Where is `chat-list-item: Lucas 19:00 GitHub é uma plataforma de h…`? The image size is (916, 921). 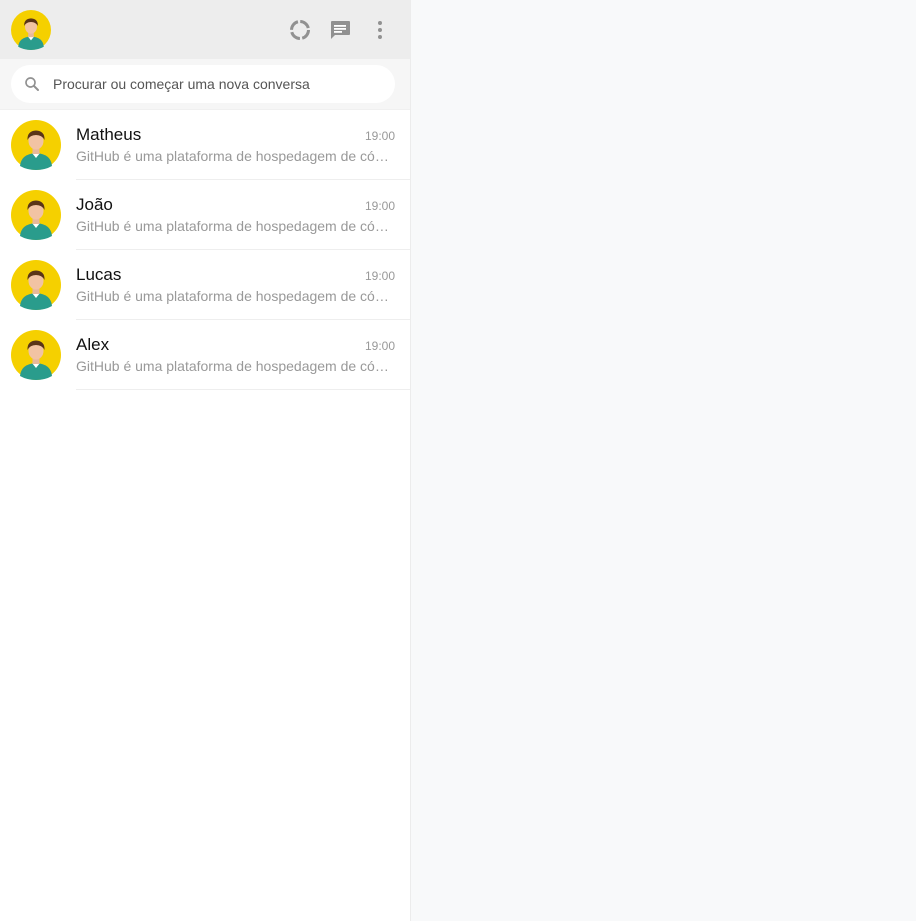
chat-list-item: Lucas 19:00 GitHub é uma plataforma de h… is located at coordinates (205, 285).